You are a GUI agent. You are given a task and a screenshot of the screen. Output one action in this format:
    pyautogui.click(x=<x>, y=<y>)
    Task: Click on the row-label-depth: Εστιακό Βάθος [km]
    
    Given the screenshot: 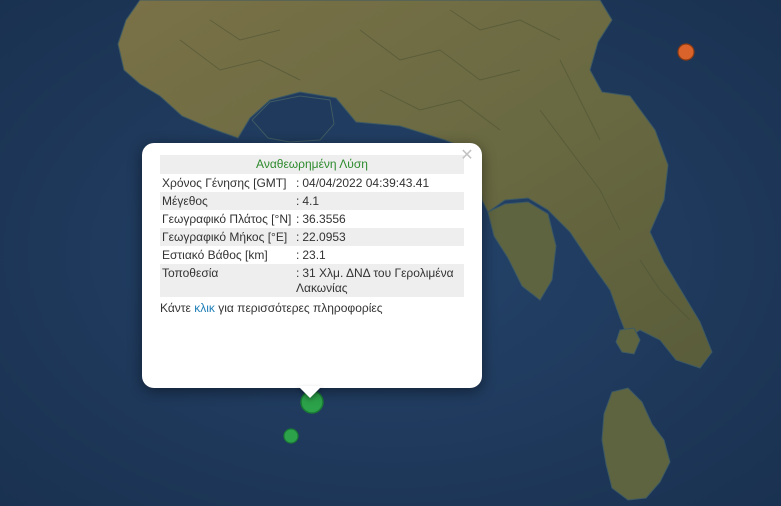 What is the action you would take?
    pyautogui.click(x=215, y=255)
    